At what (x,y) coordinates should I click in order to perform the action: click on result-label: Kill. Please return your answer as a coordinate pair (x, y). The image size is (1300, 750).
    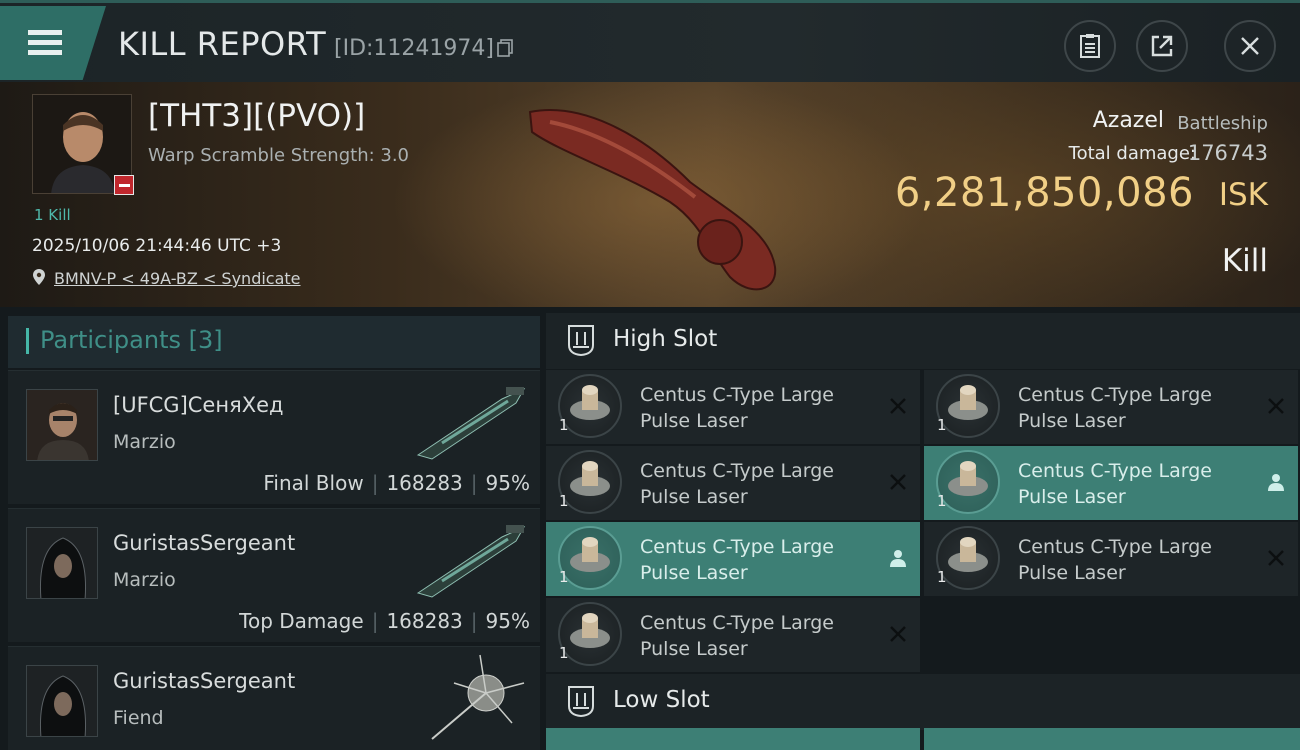
    Looking at the image, I should click on (1244, 261).